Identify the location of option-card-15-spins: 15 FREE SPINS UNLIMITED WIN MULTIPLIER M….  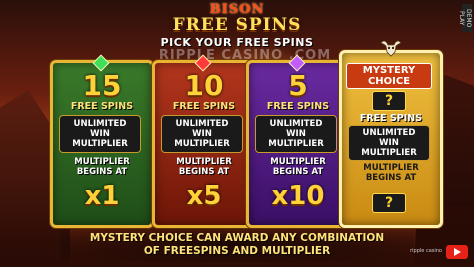
(102, 141).